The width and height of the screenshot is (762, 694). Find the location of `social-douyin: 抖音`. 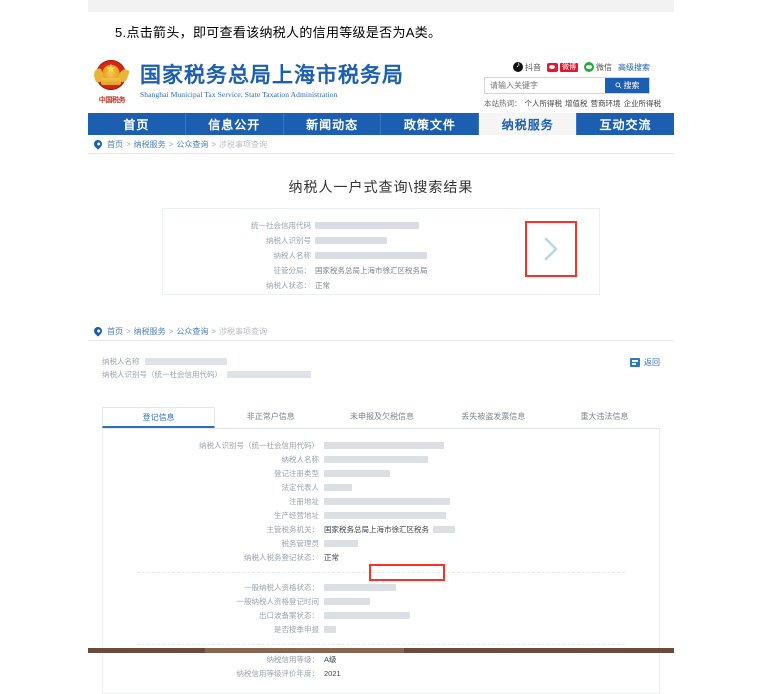

social-douyin: 抖音 is located at coordinates (527, 66).